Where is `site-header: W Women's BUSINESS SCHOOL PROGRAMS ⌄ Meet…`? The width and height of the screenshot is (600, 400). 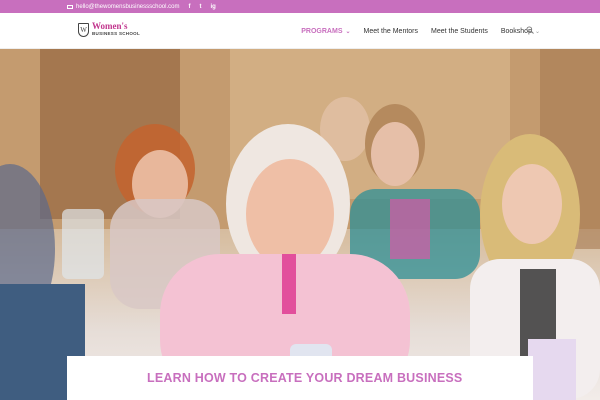 site-header: W Women's BUSINESS SCHOOL PROGRAMS ⌄ Meet… is located at coordinates (300, 31).